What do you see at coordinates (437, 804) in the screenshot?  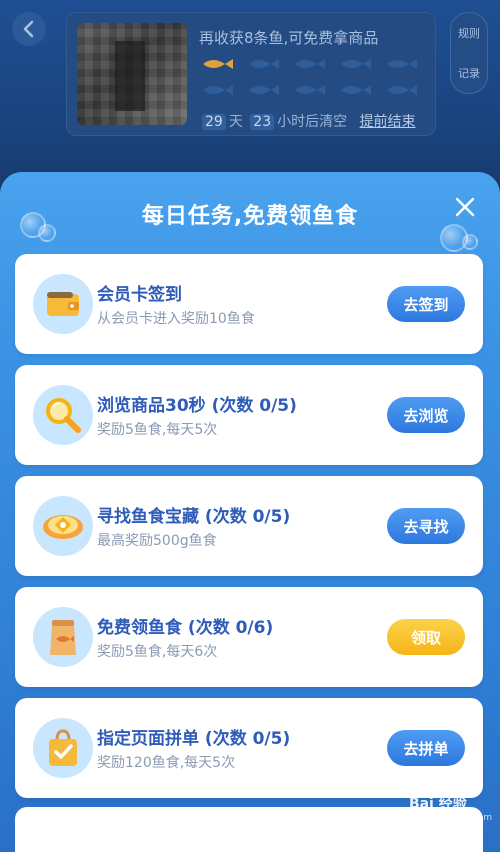 I see `watermark-text: Bai 经验` at bounding box center [437, 804].